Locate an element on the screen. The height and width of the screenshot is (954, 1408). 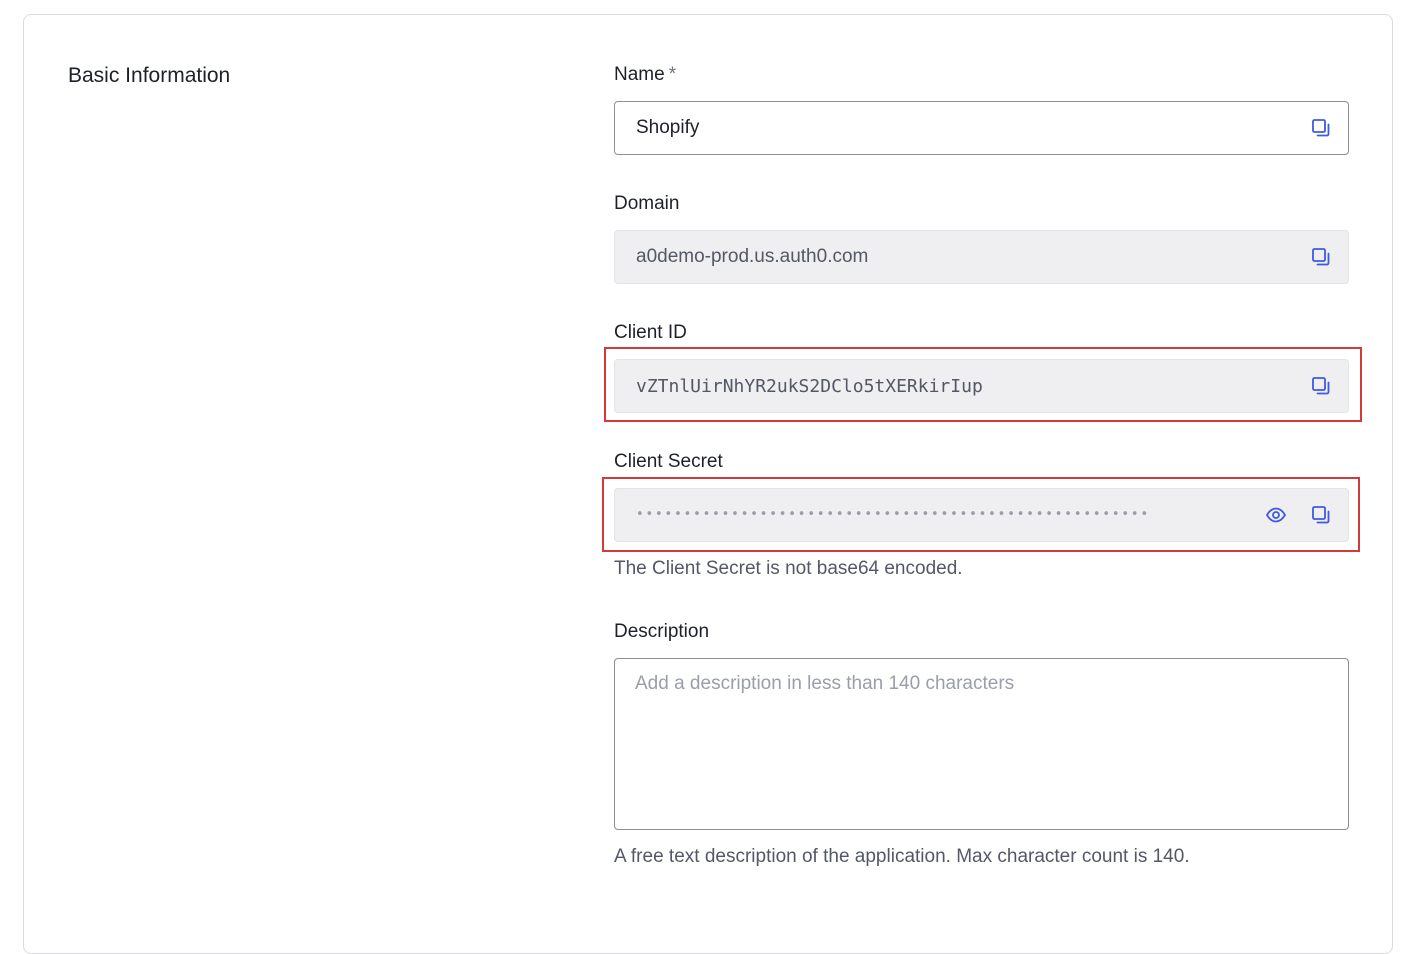
client-id-field: vZTnlUirNhYR2ukS2DClo5tXERkirIup is located at coordinates (981, 386).